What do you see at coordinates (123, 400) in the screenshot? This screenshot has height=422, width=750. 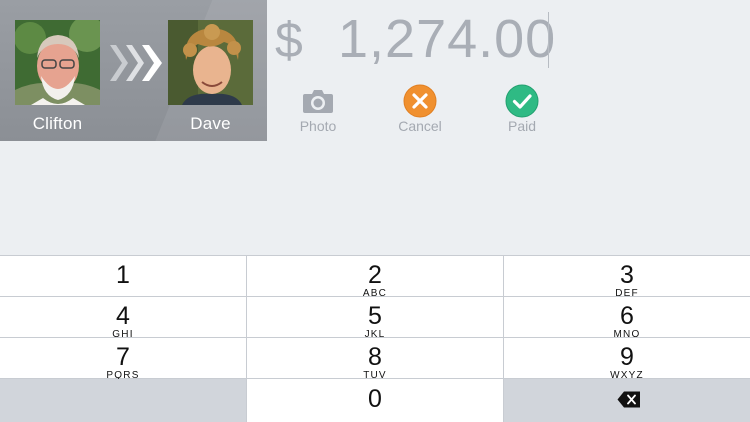 I see `key-blank` at bounding box center [123, 400].